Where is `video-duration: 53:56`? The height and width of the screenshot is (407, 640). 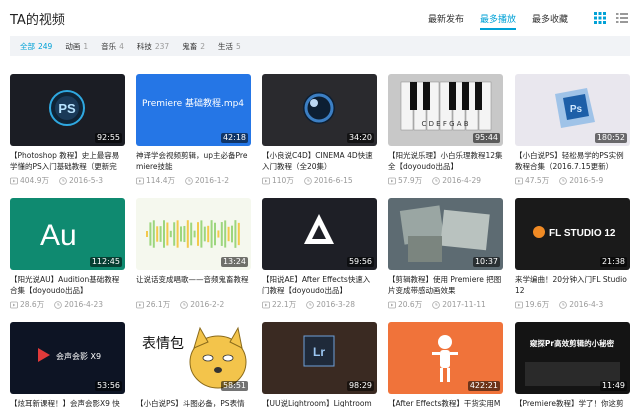
video-duration: 53:56 is located at coordinates (108, 386).